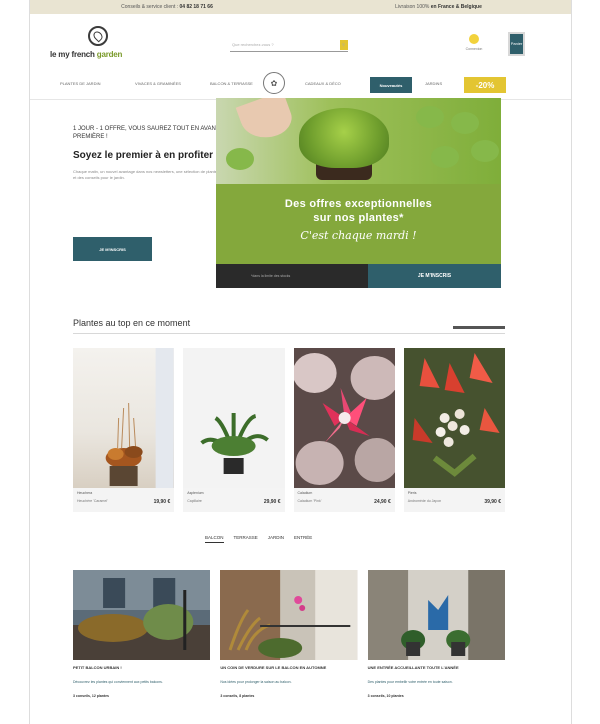 This screenshot has height=724, width=600. What do you see at coordinates (97, 667) in the screenshot?
I see `article-title: Petit balcon urbain !` at bounding box center [97, 667].